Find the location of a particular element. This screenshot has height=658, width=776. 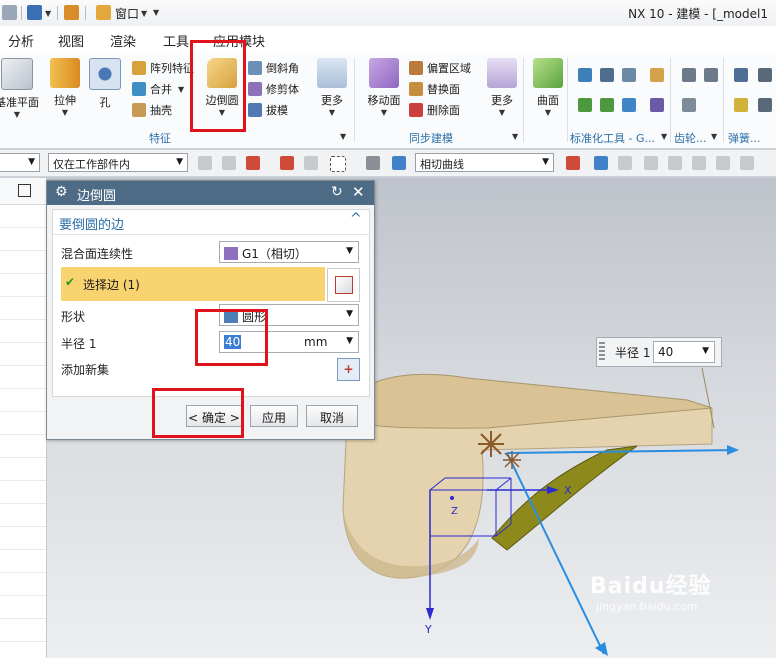

unite-button: 合并 ▼ is located at coordinates (158, 89).